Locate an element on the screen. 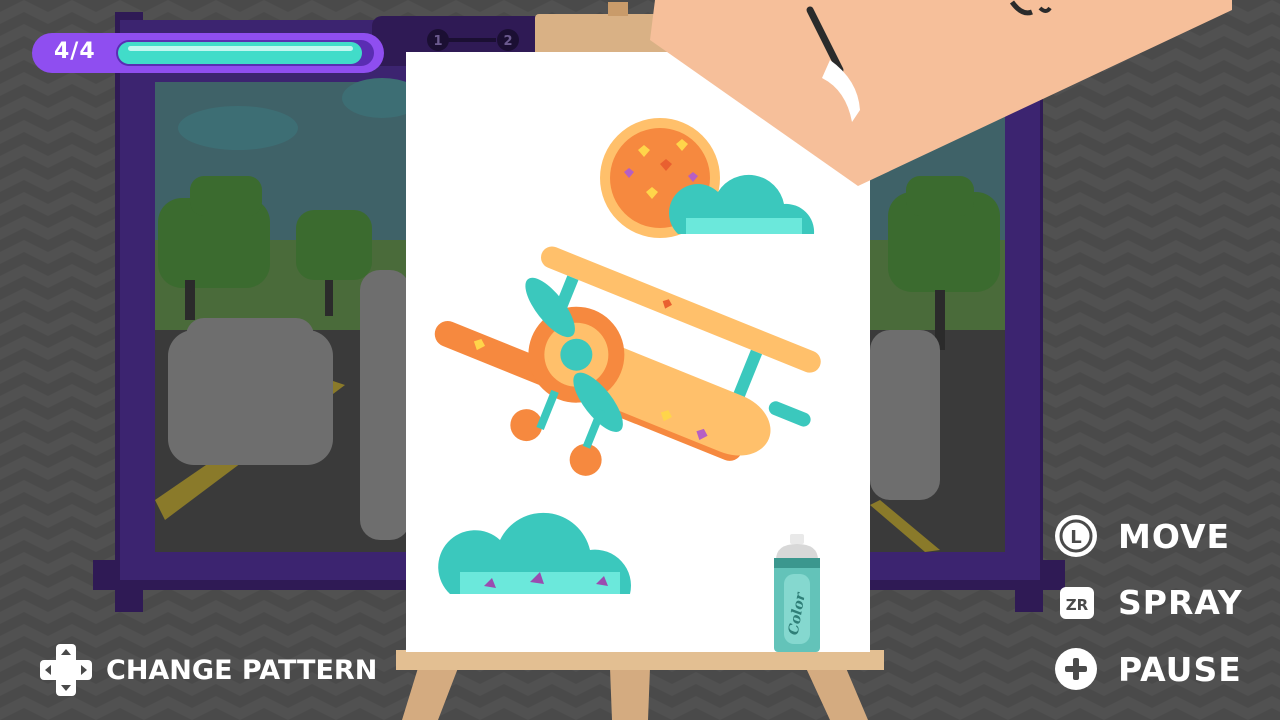 The width and height of the screenshot is (1280, 720). move-control: L MOVE is located at coordinates (1142, 536).